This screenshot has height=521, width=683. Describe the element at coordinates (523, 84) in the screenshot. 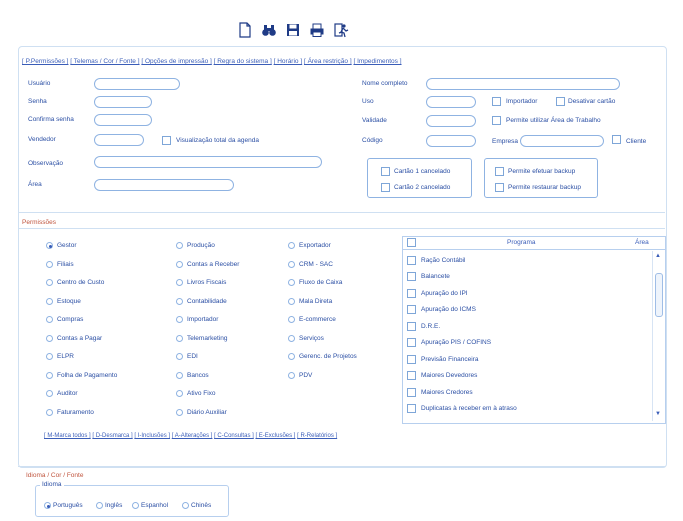

I see `nome-completo-input` at that location.